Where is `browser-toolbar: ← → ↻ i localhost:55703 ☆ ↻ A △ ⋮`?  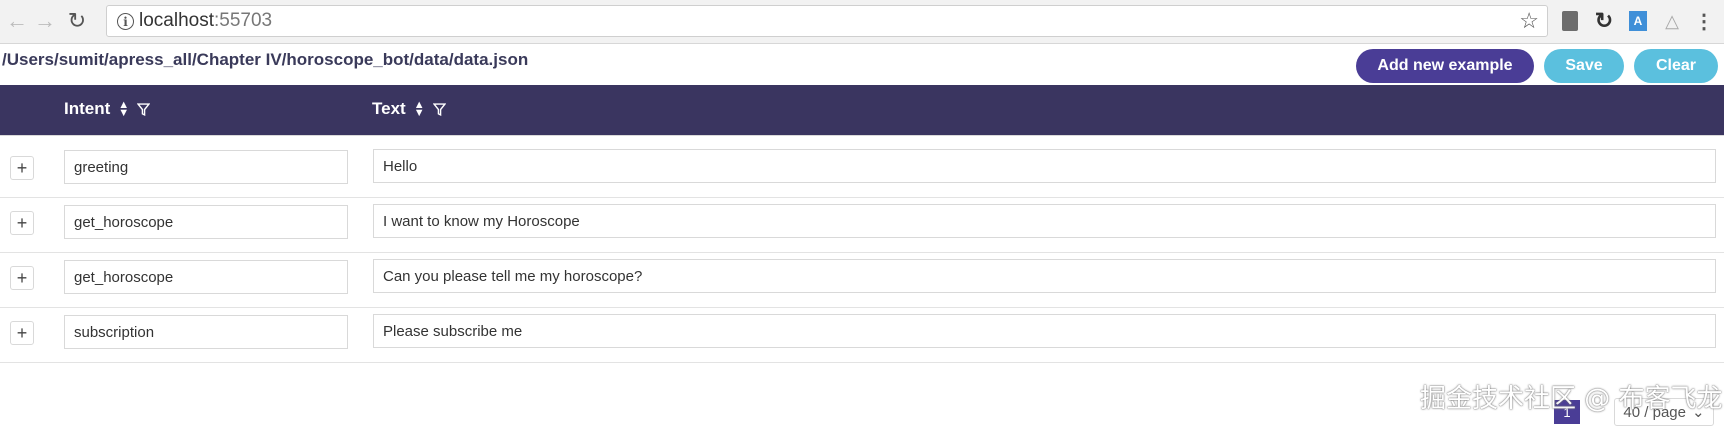
browser-toolbar: ← → ↻ i localhost:55703 ☆ ↻ A △ ⋮ is located at coordinates (862, 22).